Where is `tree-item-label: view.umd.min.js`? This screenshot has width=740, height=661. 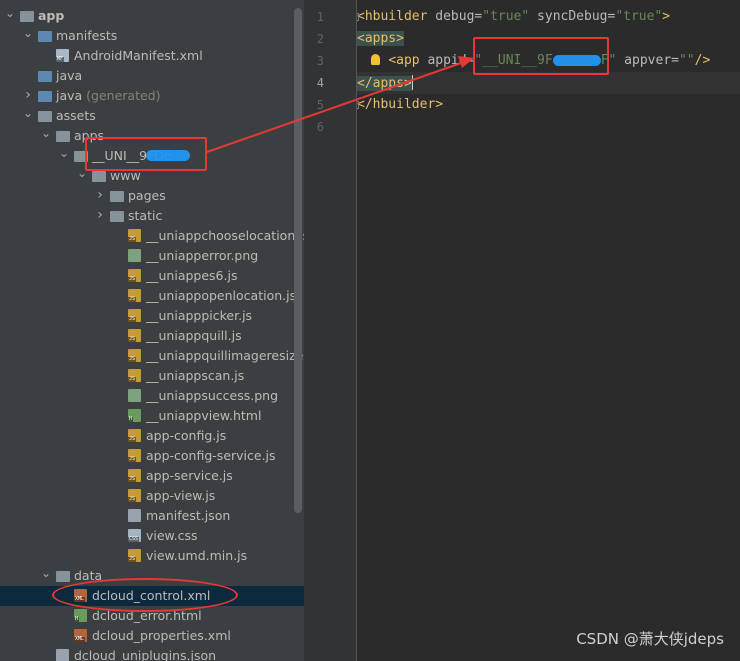
tree-item-label: view.umd.min.js is located at coordinates (197, 555).